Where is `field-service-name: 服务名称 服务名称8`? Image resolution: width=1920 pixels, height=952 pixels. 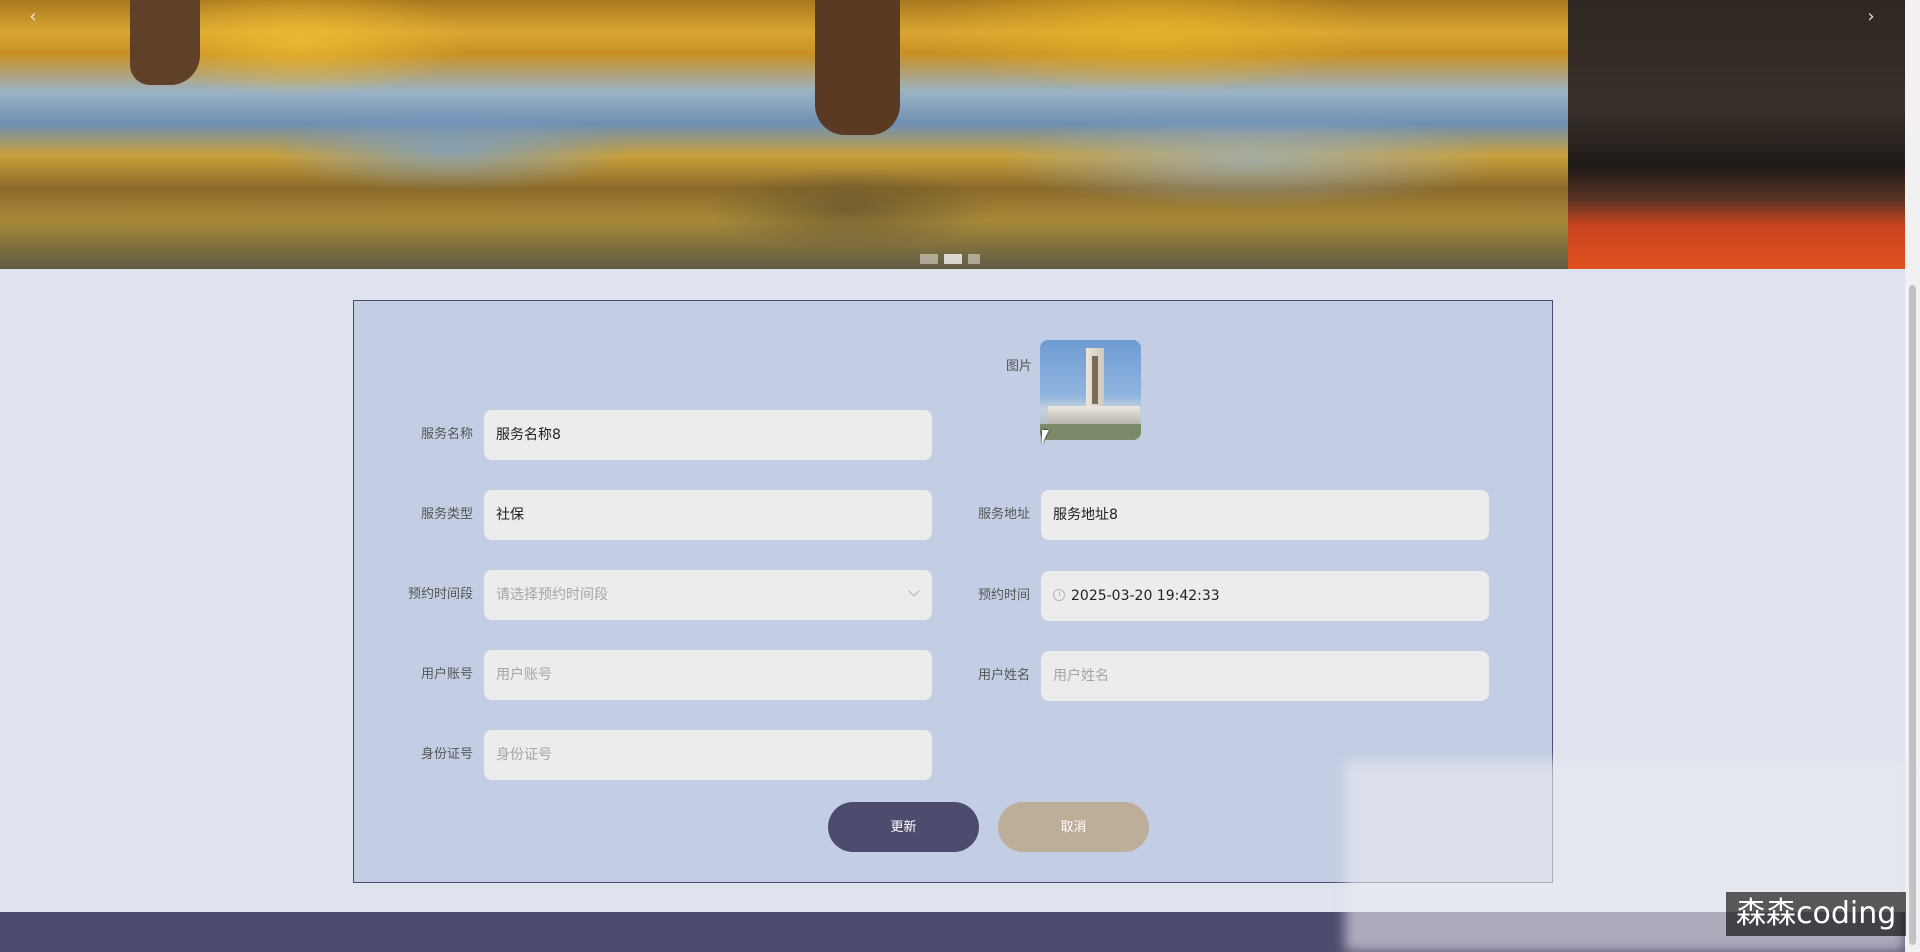 field-service-name: 服务名称 服务名称8 is located at coordinates (653, 435).